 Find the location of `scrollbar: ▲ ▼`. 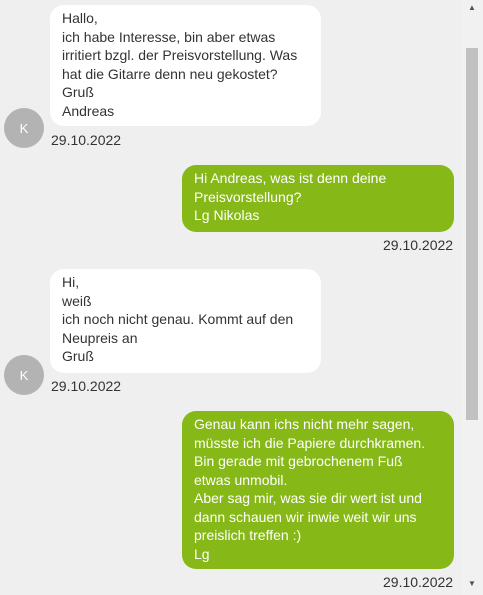

scrollbar: ▲ ▼ is located at coordinates (472, 297).